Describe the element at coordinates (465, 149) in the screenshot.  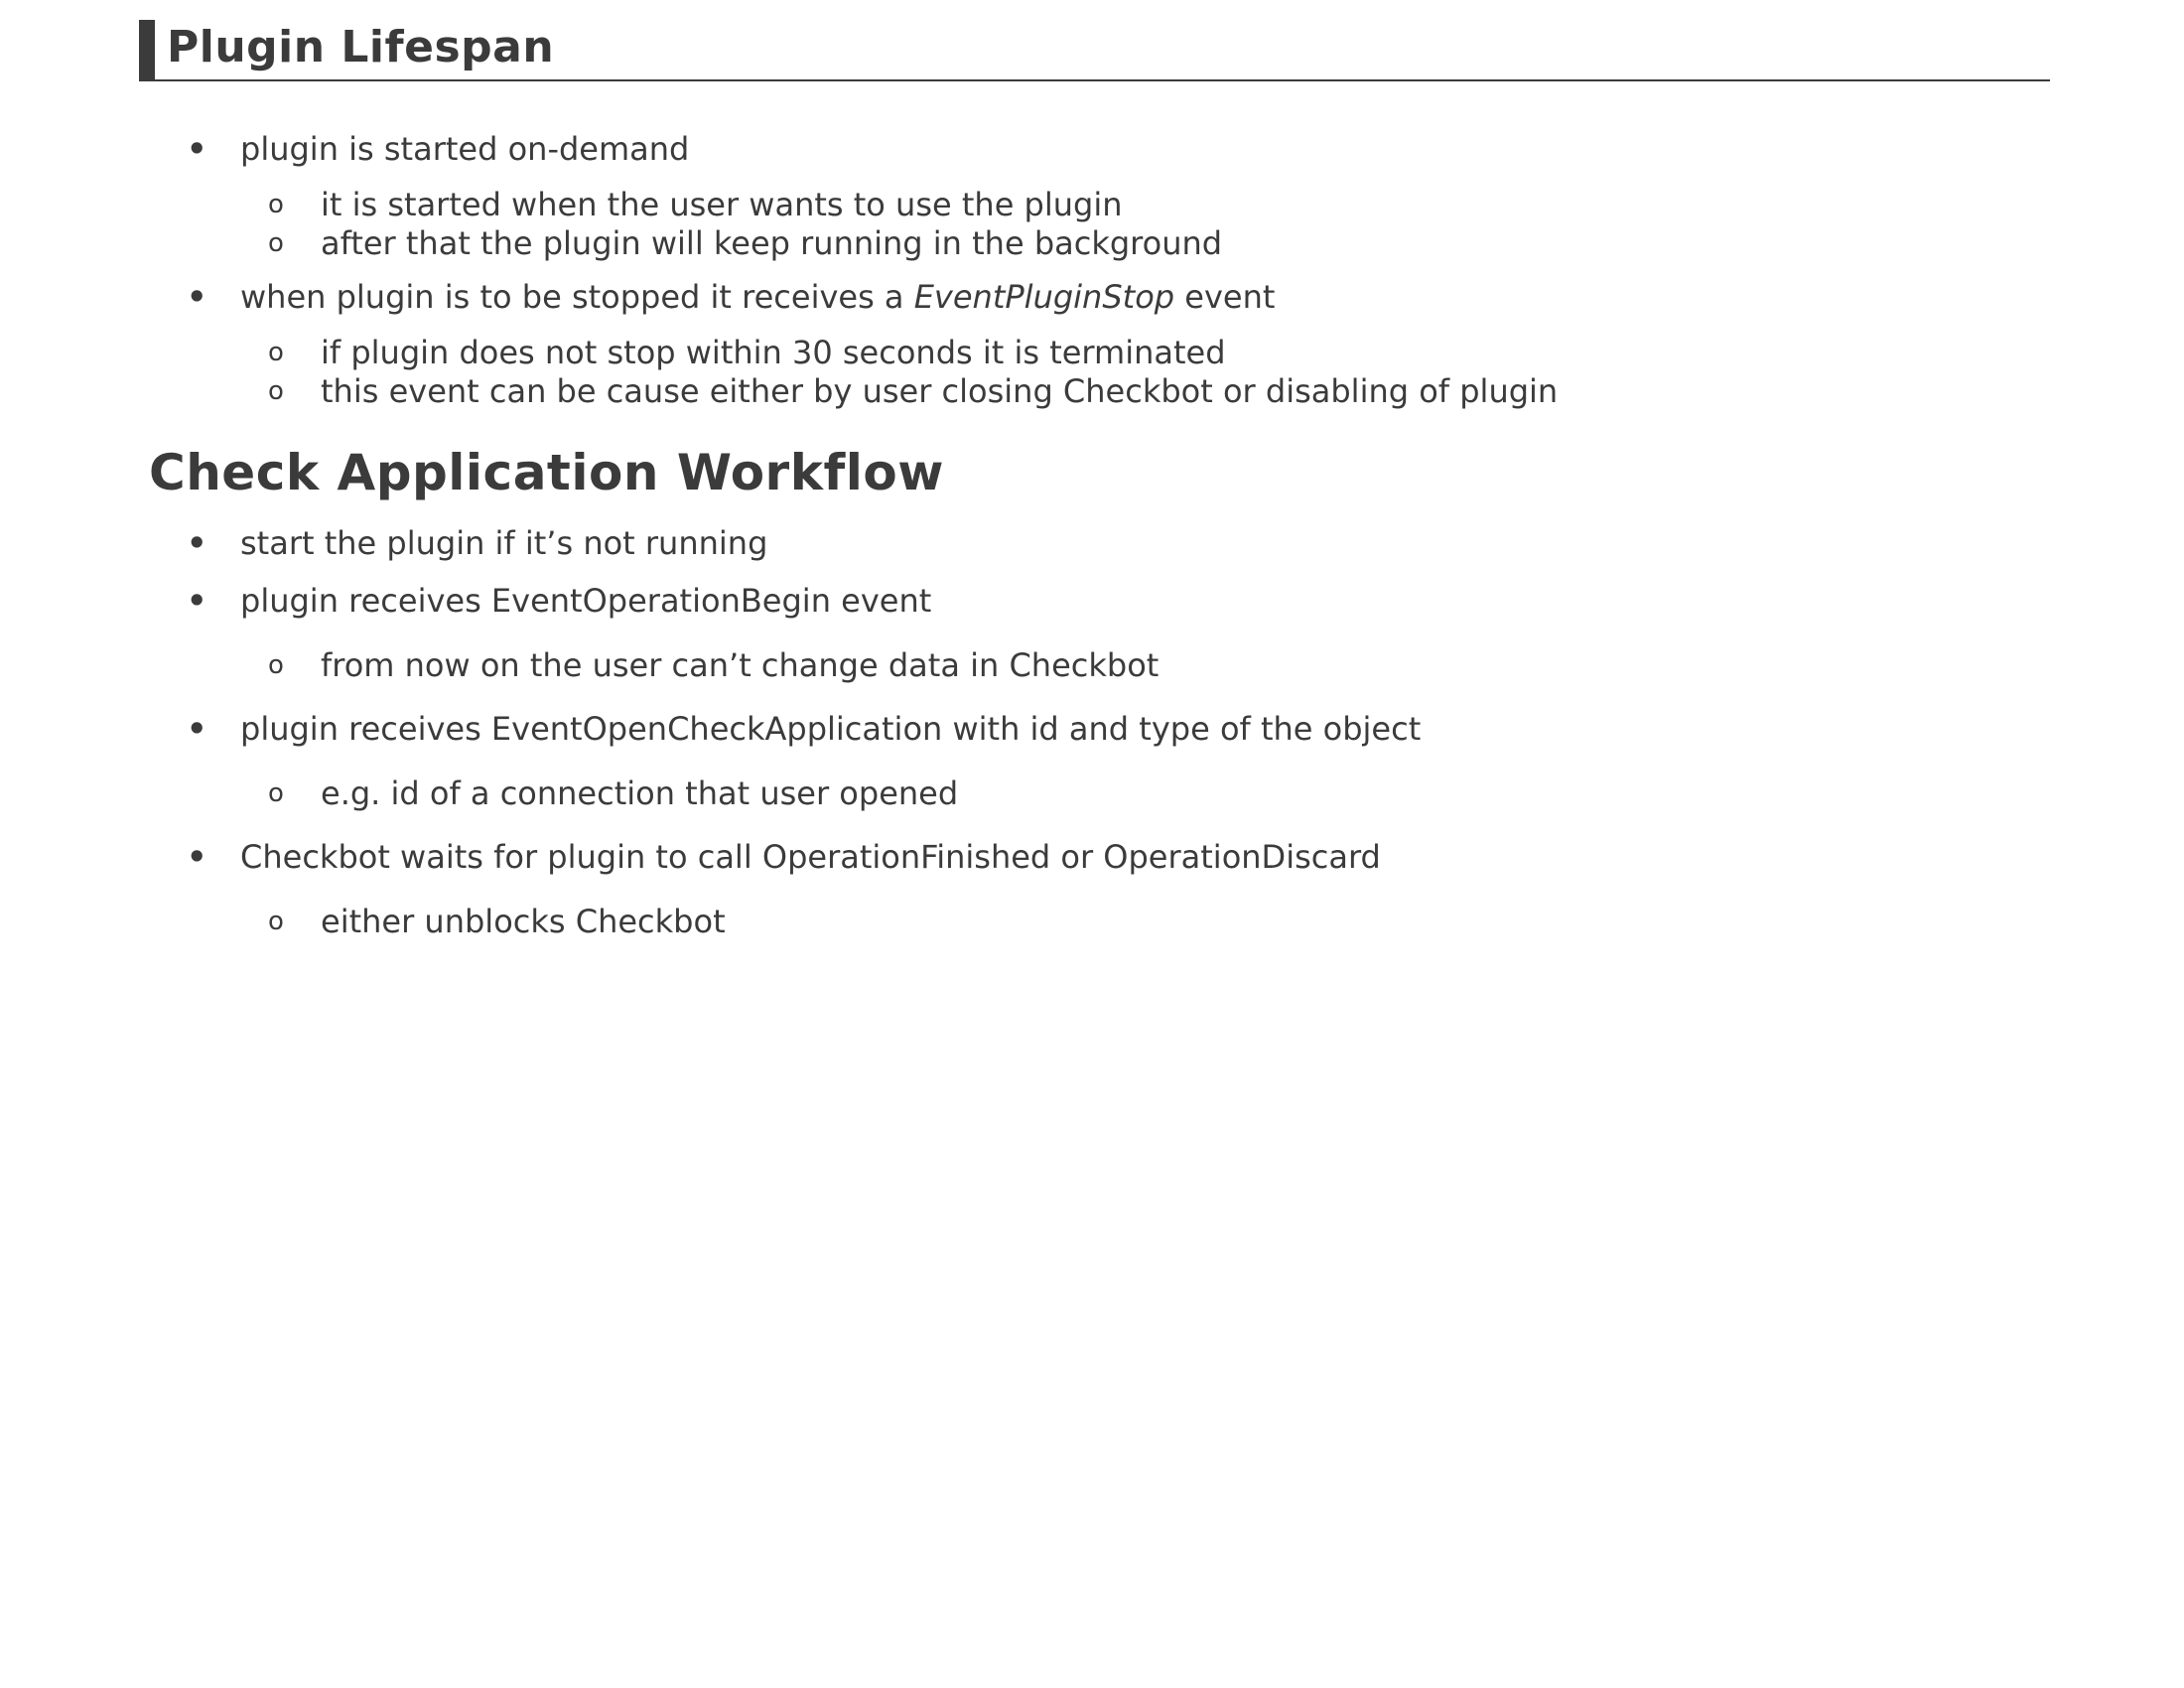
I see `list-item: plugin is started on-demand` at that location.